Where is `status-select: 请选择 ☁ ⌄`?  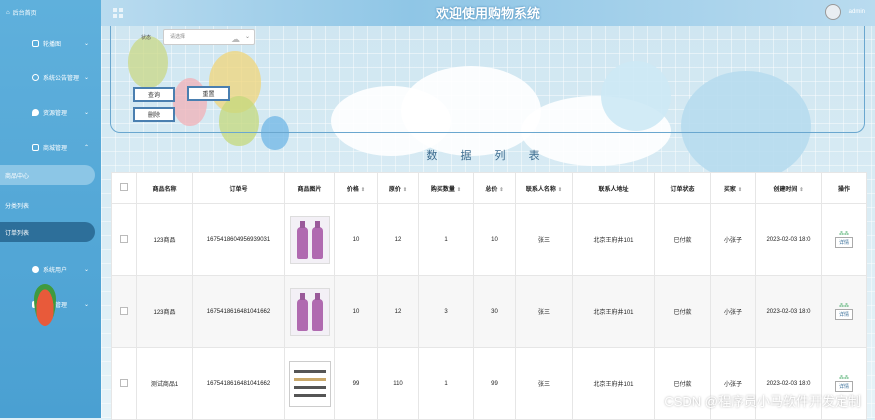 status-select: 请选择 ☁ ⌄ is located at coordinates (209, 37).